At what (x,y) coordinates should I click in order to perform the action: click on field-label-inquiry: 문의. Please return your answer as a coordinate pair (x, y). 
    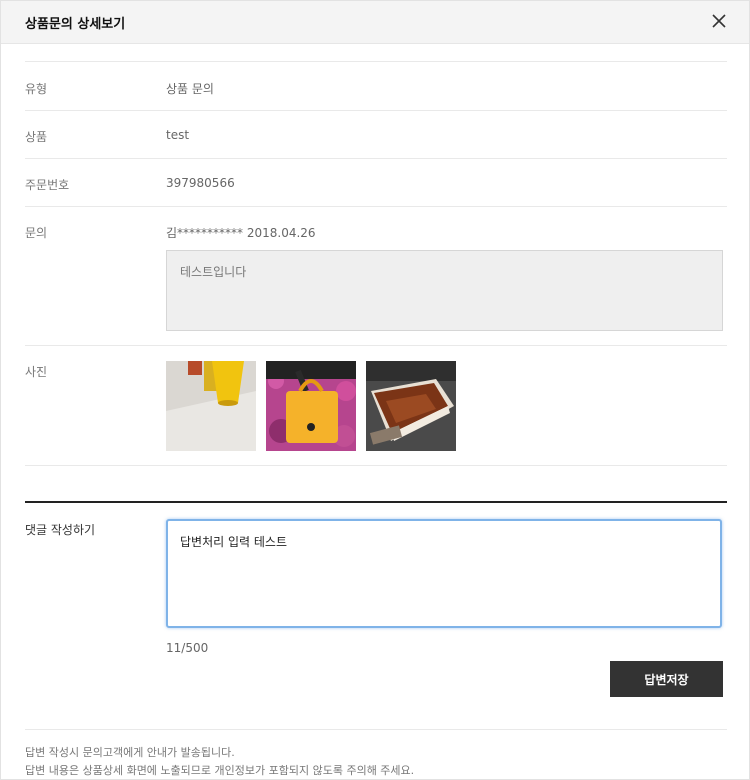
    Looking at the image, I should click on (36, 233).